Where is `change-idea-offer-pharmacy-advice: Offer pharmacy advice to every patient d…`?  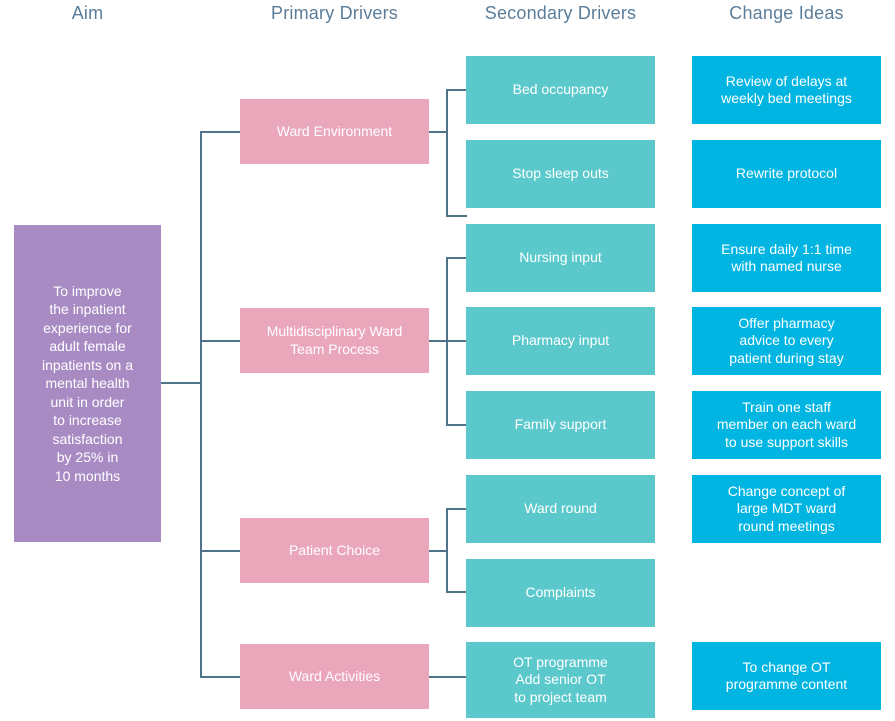 change-idea-offer-pharmacy-advice: Offer pharmacy advice to every patient d… is located at coordinates (786, 341).